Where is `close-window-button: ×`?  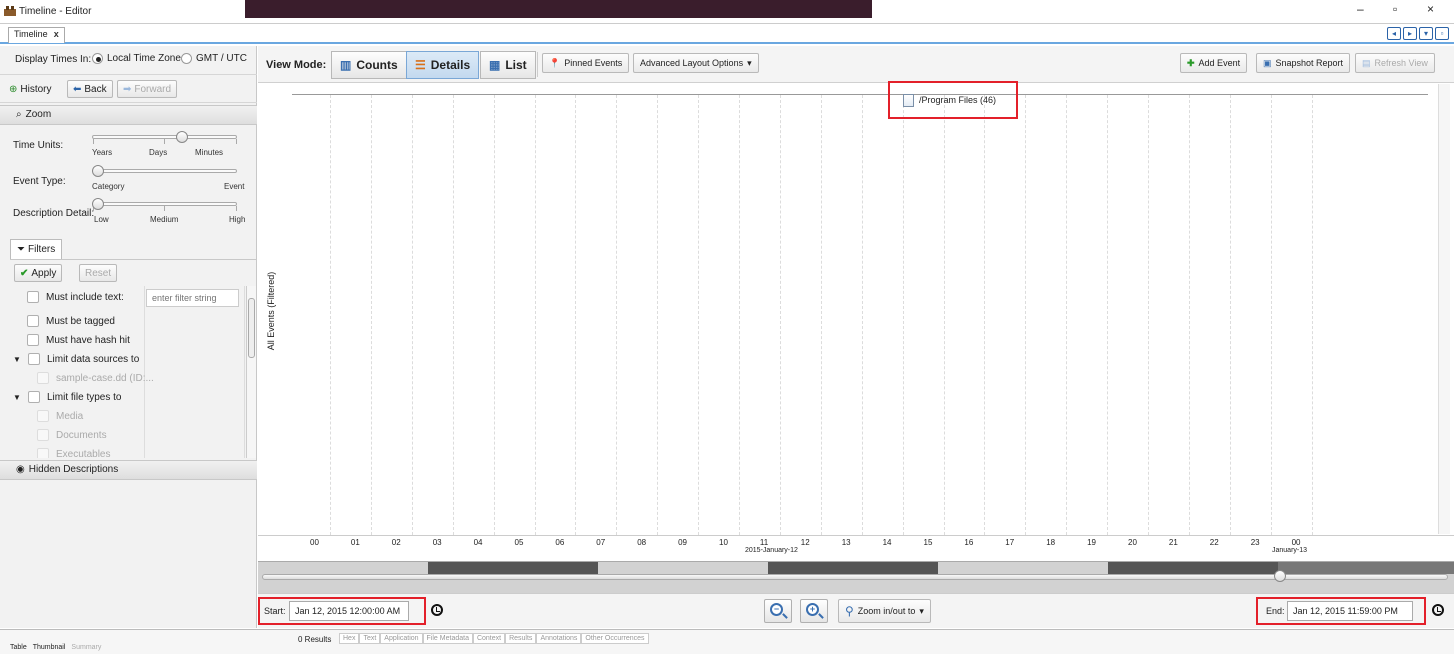
close-window-button: × is located at coordinates (1430, 9).